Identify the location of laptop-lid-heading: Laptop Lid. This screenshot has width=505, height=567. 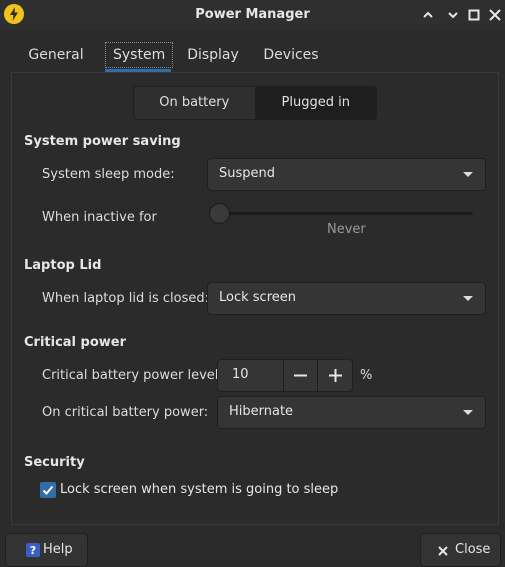
(63, 265).